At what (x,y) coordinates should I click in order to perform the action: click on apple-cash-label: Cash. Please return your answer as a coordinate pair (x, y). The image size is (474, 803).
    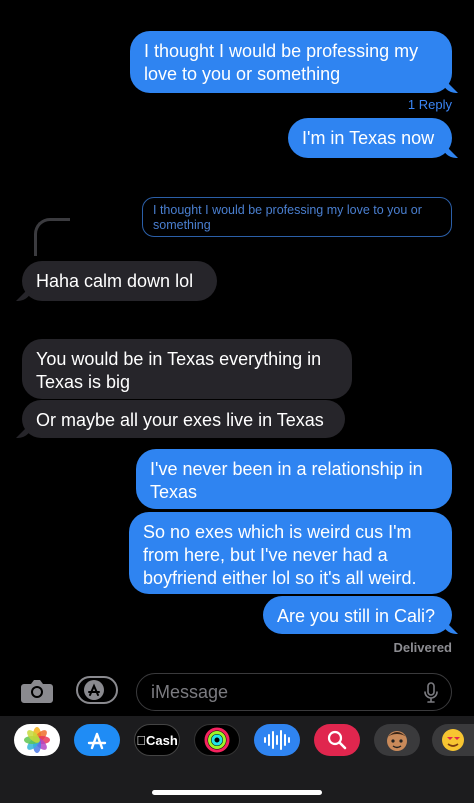
    Looking at the image, I should click on (159, 740).